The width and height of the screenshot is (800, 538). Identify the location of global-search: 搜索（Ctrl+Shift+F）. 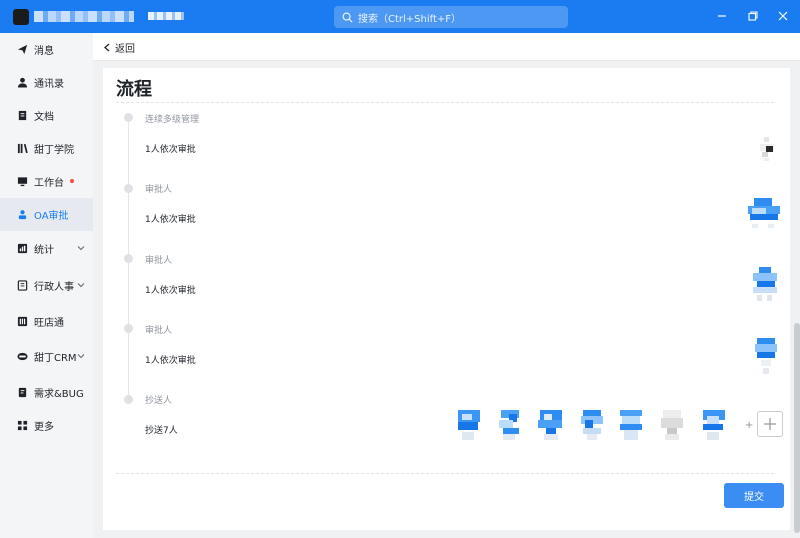
(451, 17).